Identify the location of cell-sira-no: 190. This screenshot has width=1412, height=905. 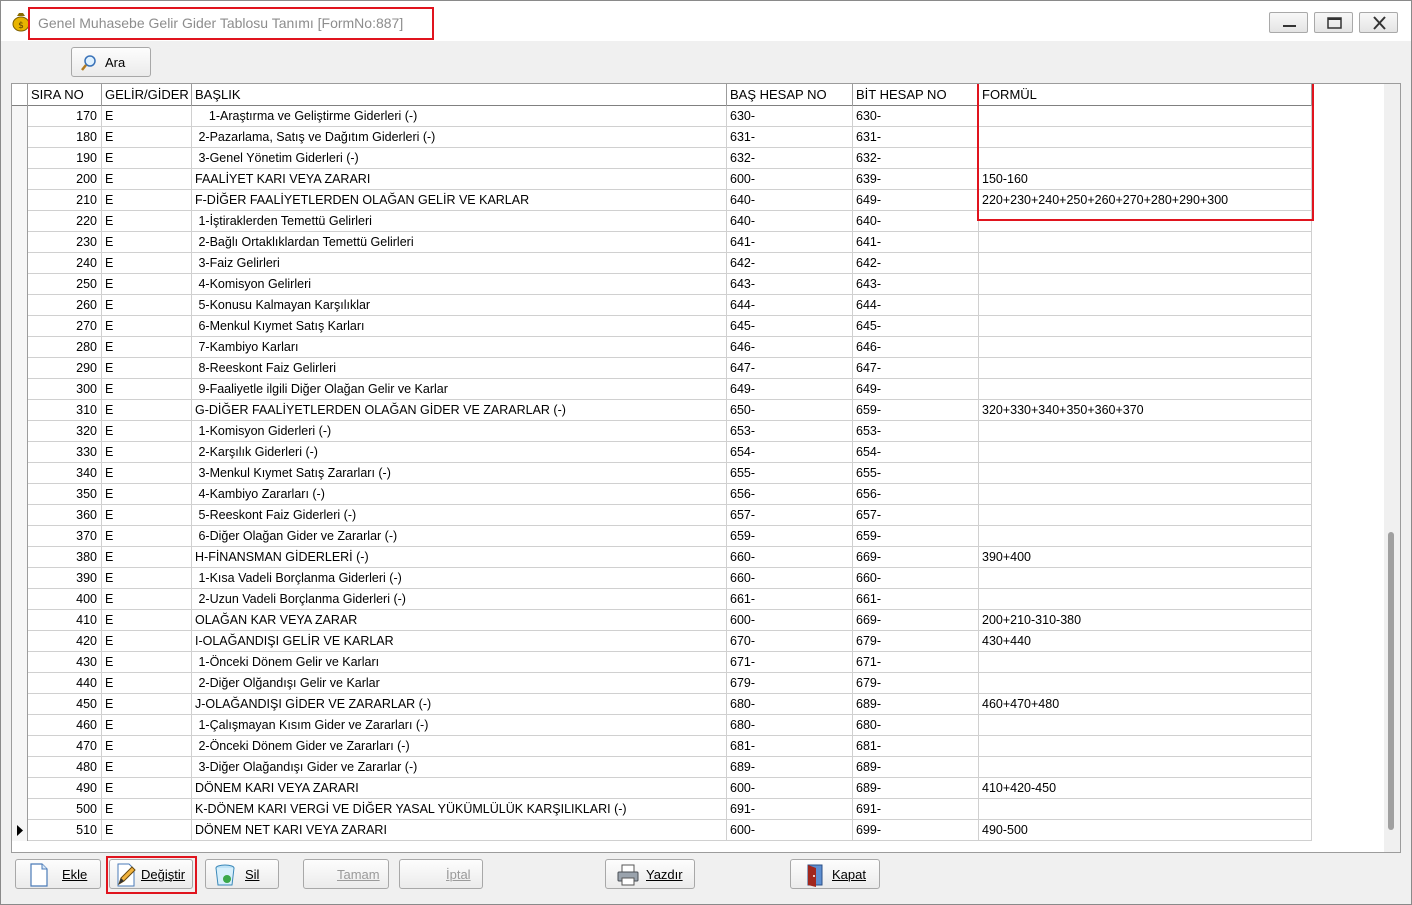
(65, 158).